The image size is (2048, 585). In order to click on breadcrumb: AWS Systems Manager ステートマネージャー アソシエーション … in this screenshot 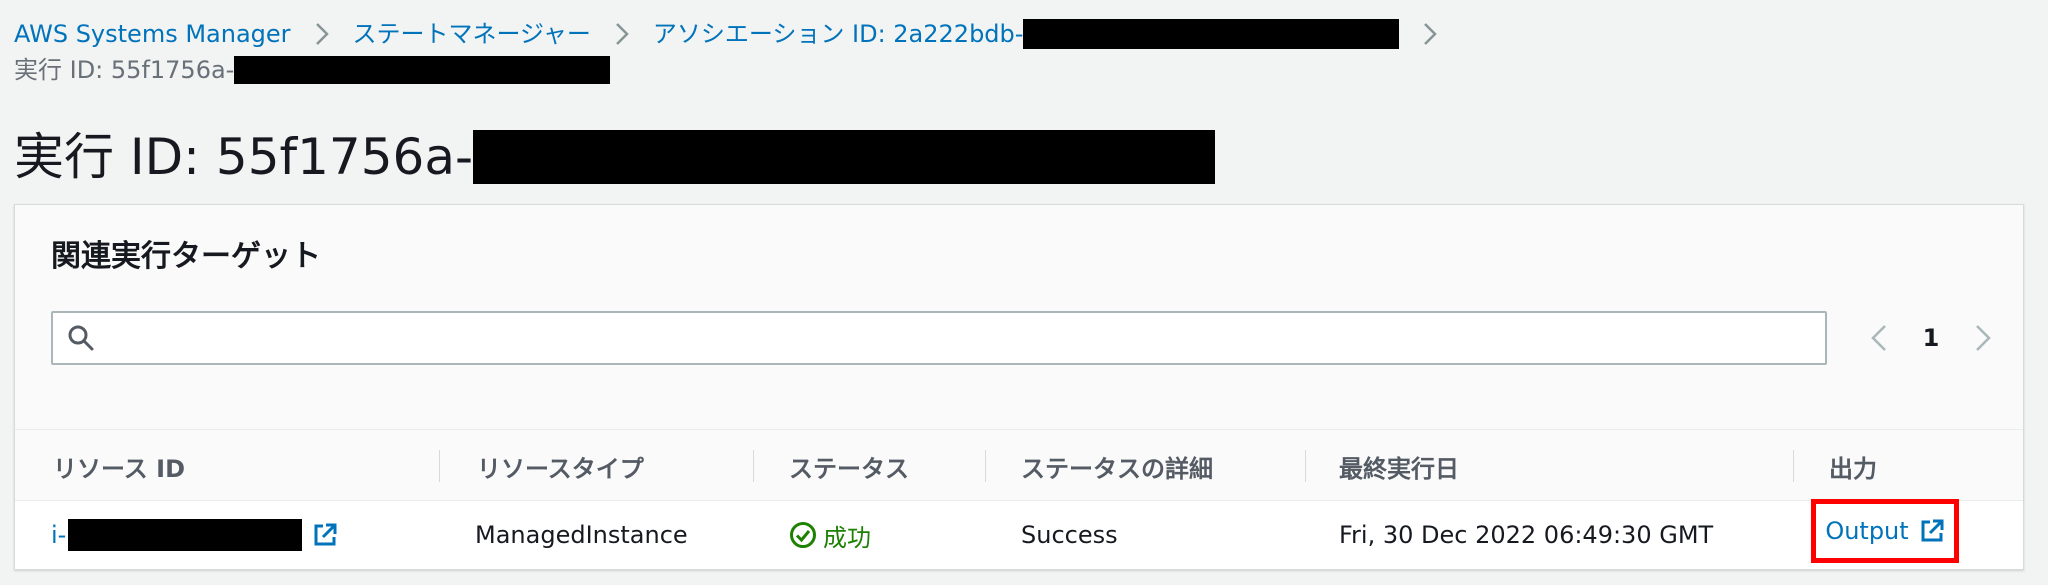, I will do `click(737, 34)`.